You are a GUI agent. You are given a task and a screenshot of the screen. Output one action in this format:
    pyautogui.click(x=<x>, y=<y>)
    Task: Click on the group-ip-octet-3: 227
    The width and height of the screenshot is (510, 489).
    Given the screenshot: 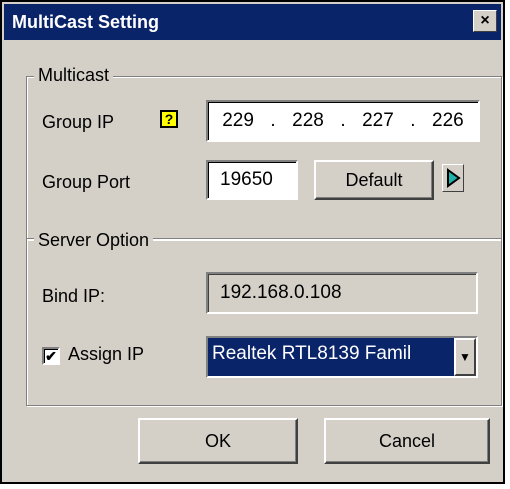 What is the action you would take?
    pyautogui.click(x=378, y=121)
    